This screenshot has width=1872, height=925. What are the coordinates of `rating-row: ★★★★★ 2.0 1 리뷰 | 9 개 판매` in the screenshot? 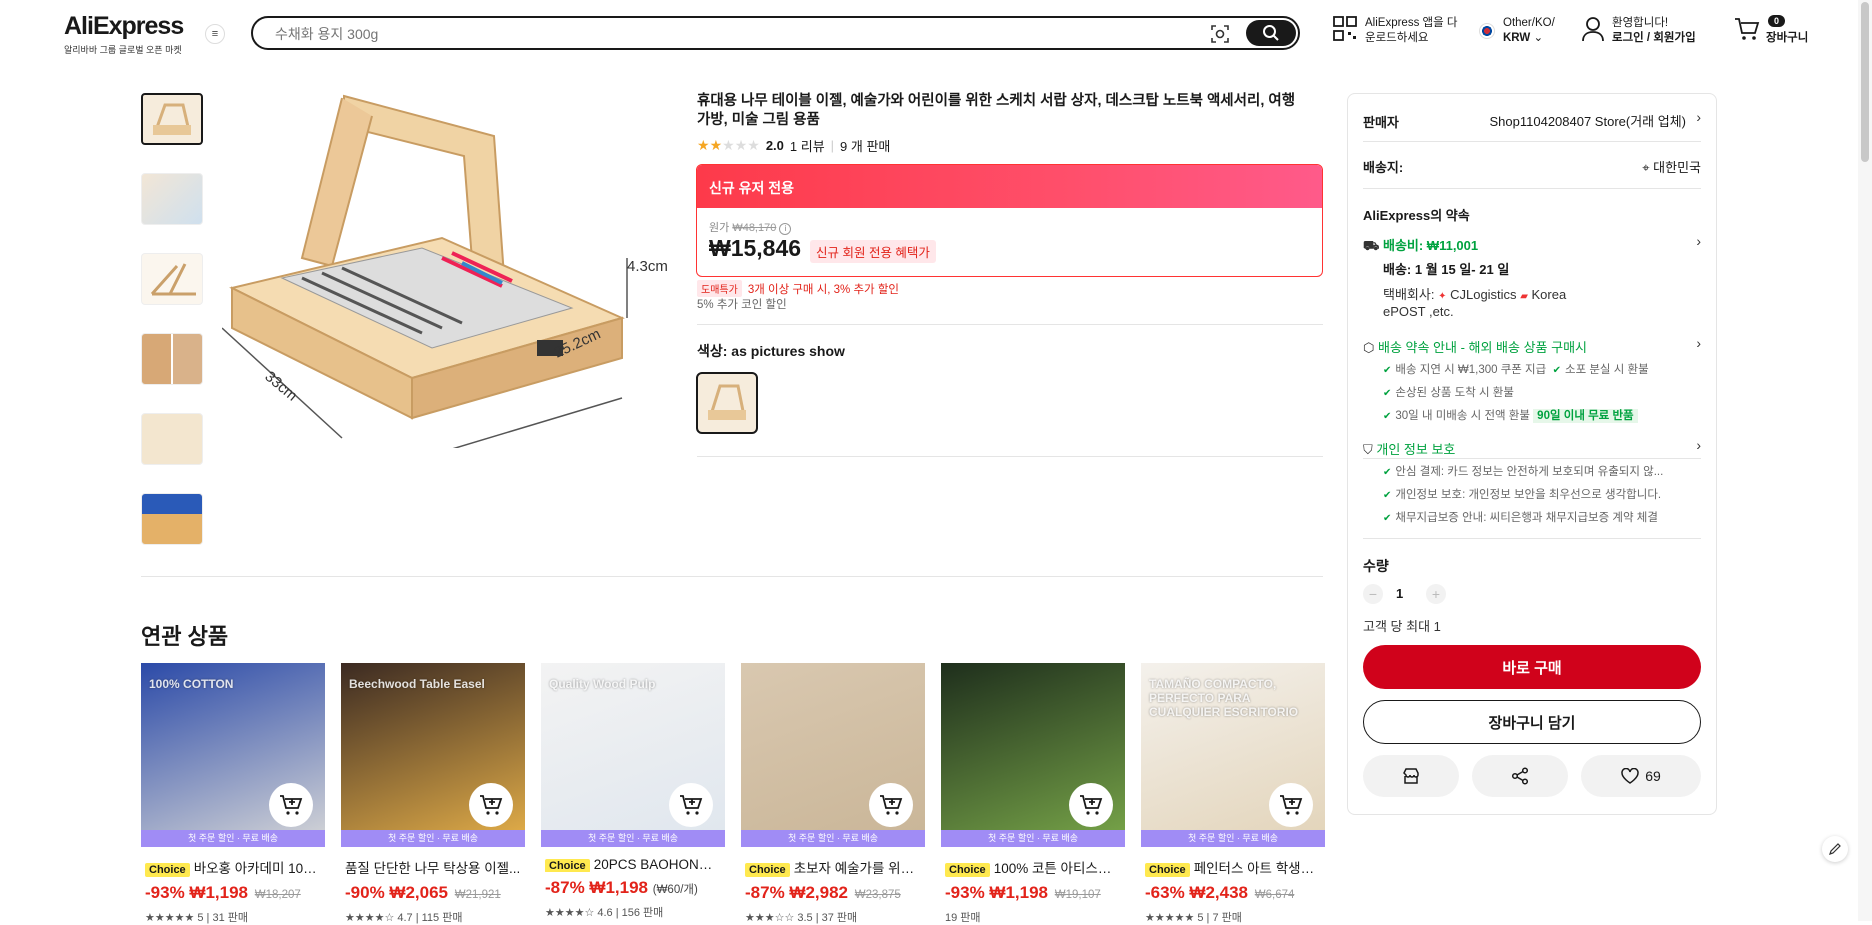 It's located at (793, 145).